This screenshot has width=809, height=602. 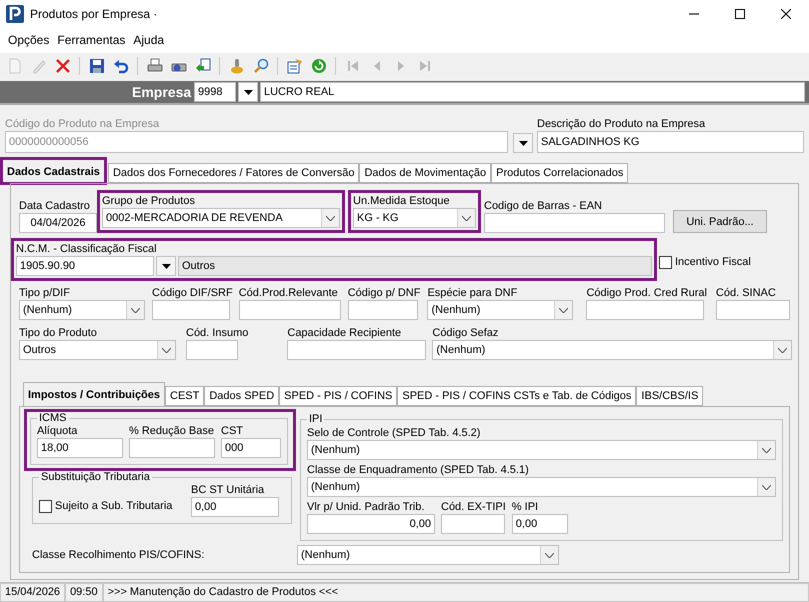 What do you see at coordinates (15, 13) in the screenshot?
I see `app-logo-icon` at bounding box center [15, 13].